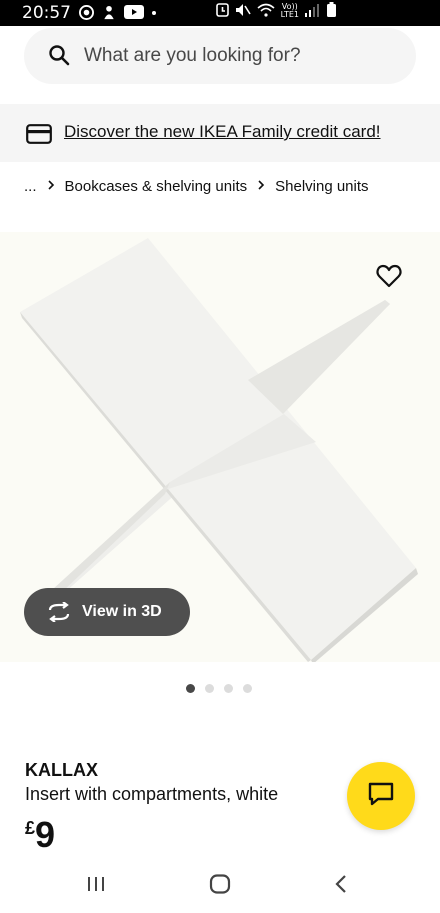  What do you see at coordinates (222, 10) in the screenshot?
I see `alarm-icon` at bounding box center [222, 10].